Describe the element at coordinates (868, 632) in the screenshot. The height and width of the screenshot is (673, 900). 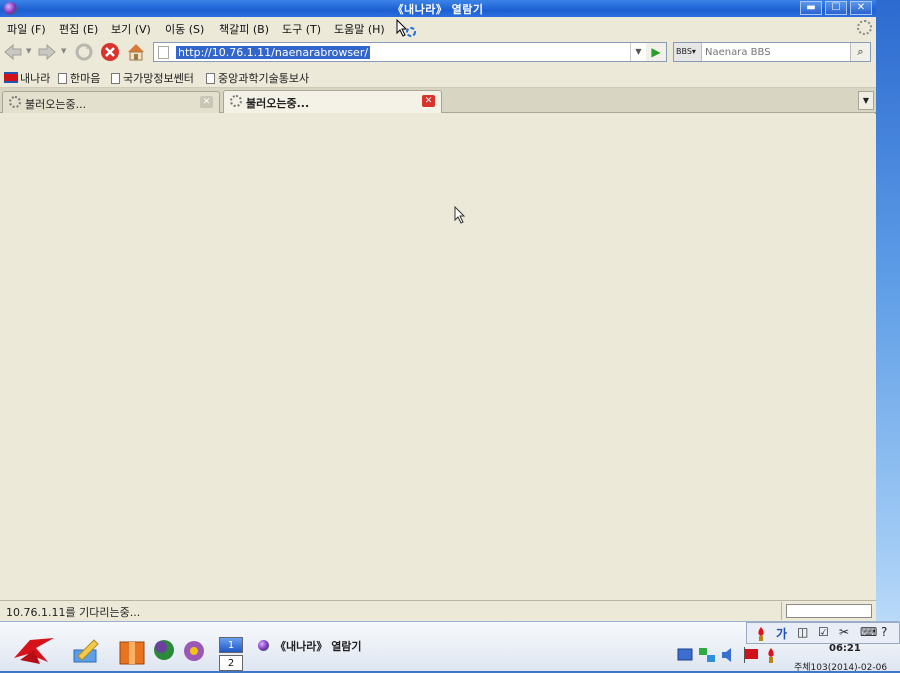
I see `ime-softkeyboard-icon: ⌨` at that location.